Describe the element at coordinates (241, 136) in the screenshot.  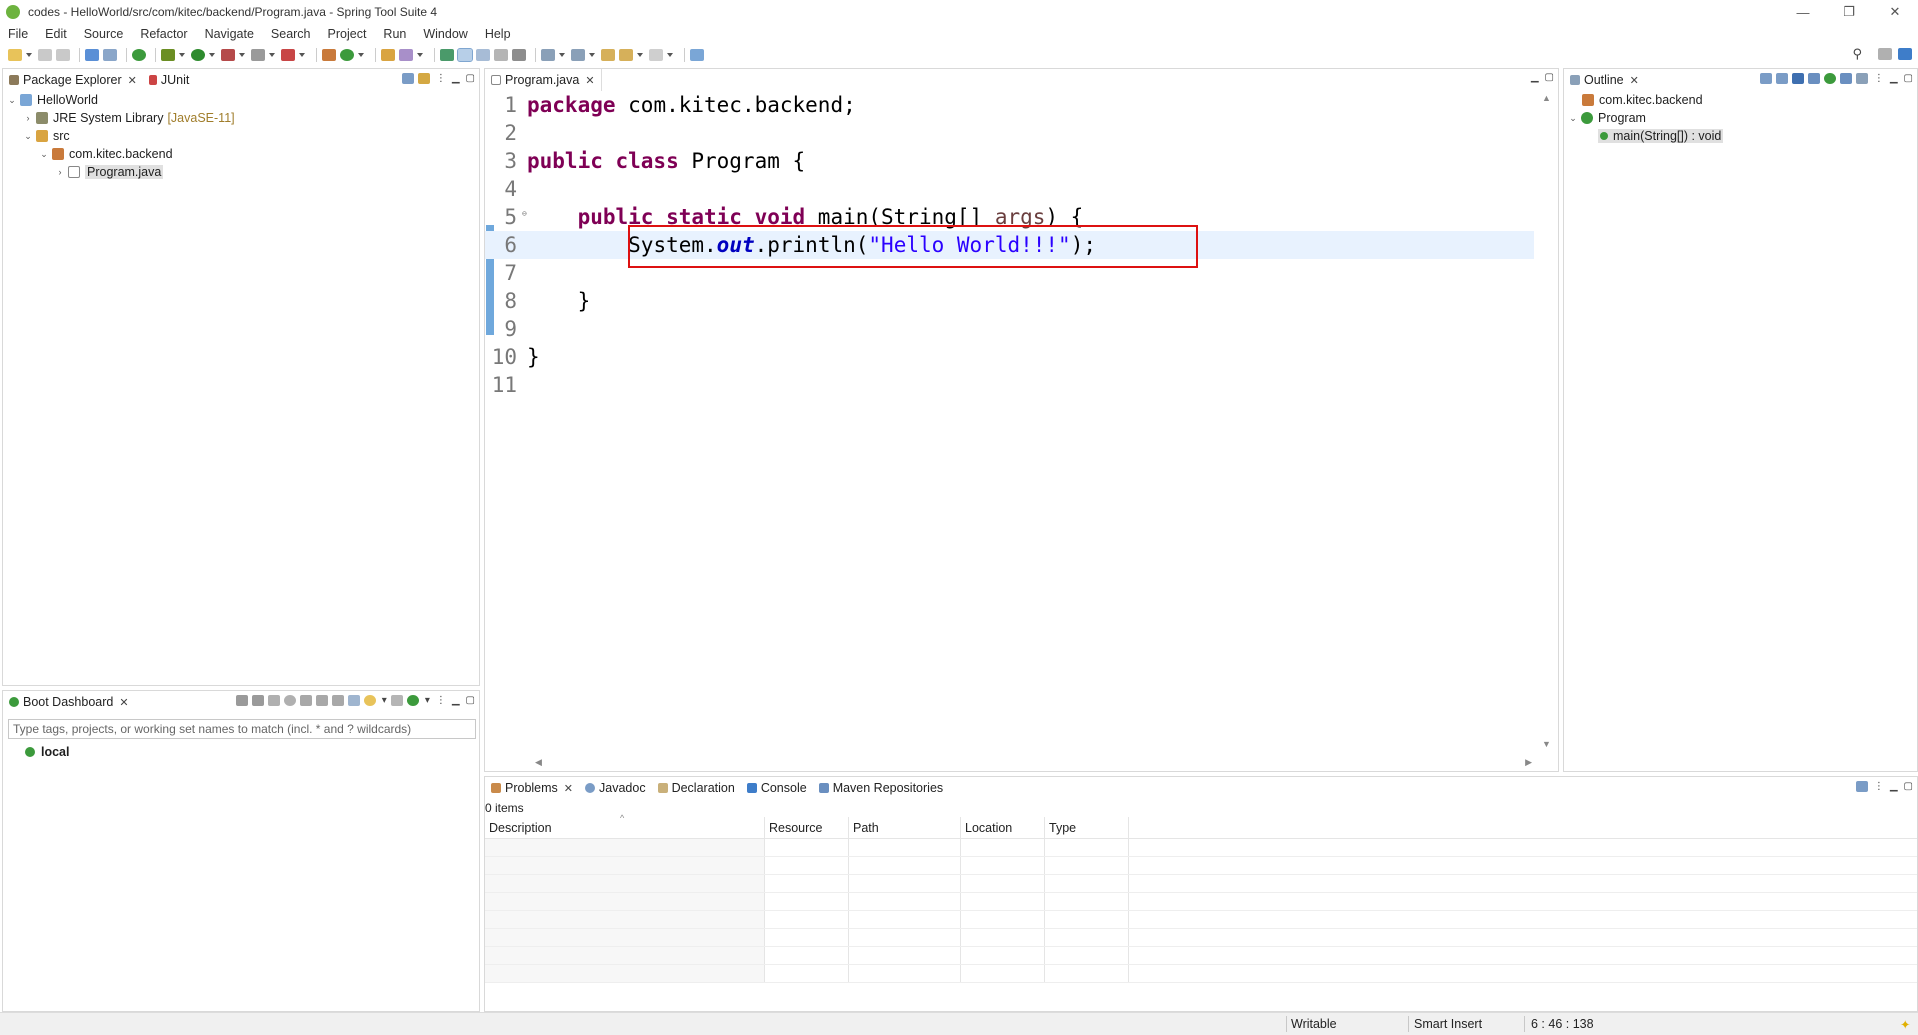
I see `tree-item-src: ⌄ src` at that location.